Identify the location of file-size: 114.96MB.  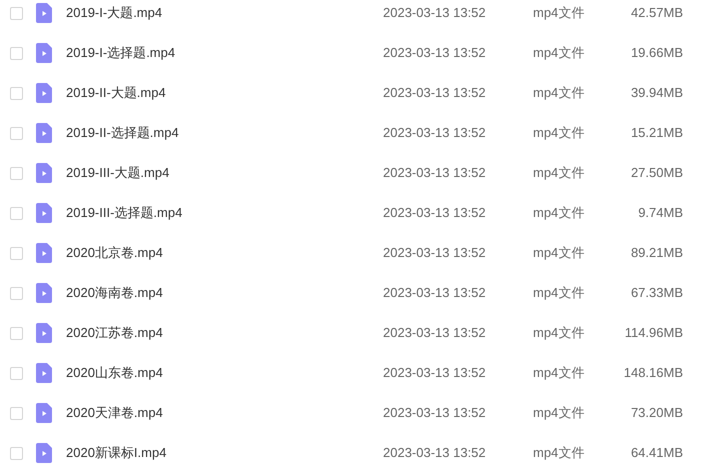
(653, 333).